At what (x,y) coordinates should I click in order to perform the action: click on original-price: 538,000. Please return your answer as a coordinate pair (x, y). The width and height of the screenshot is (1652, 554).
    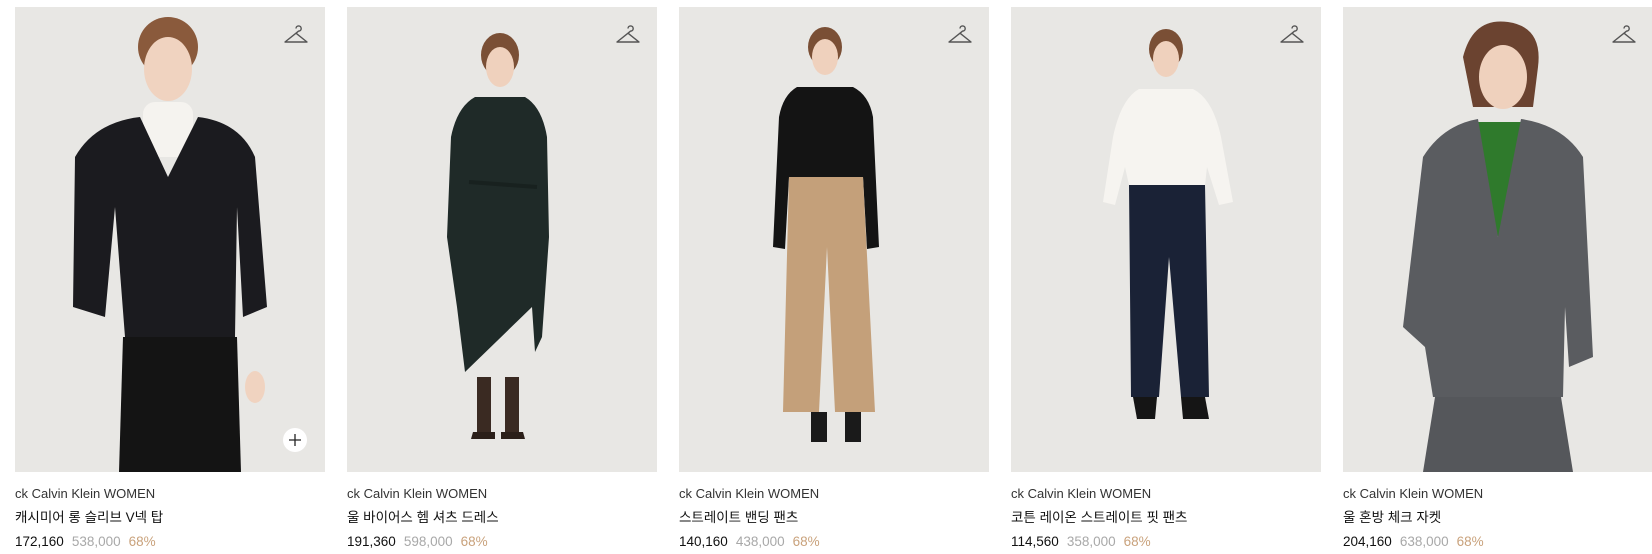
    Looking at the image, I should click on (96, 541).